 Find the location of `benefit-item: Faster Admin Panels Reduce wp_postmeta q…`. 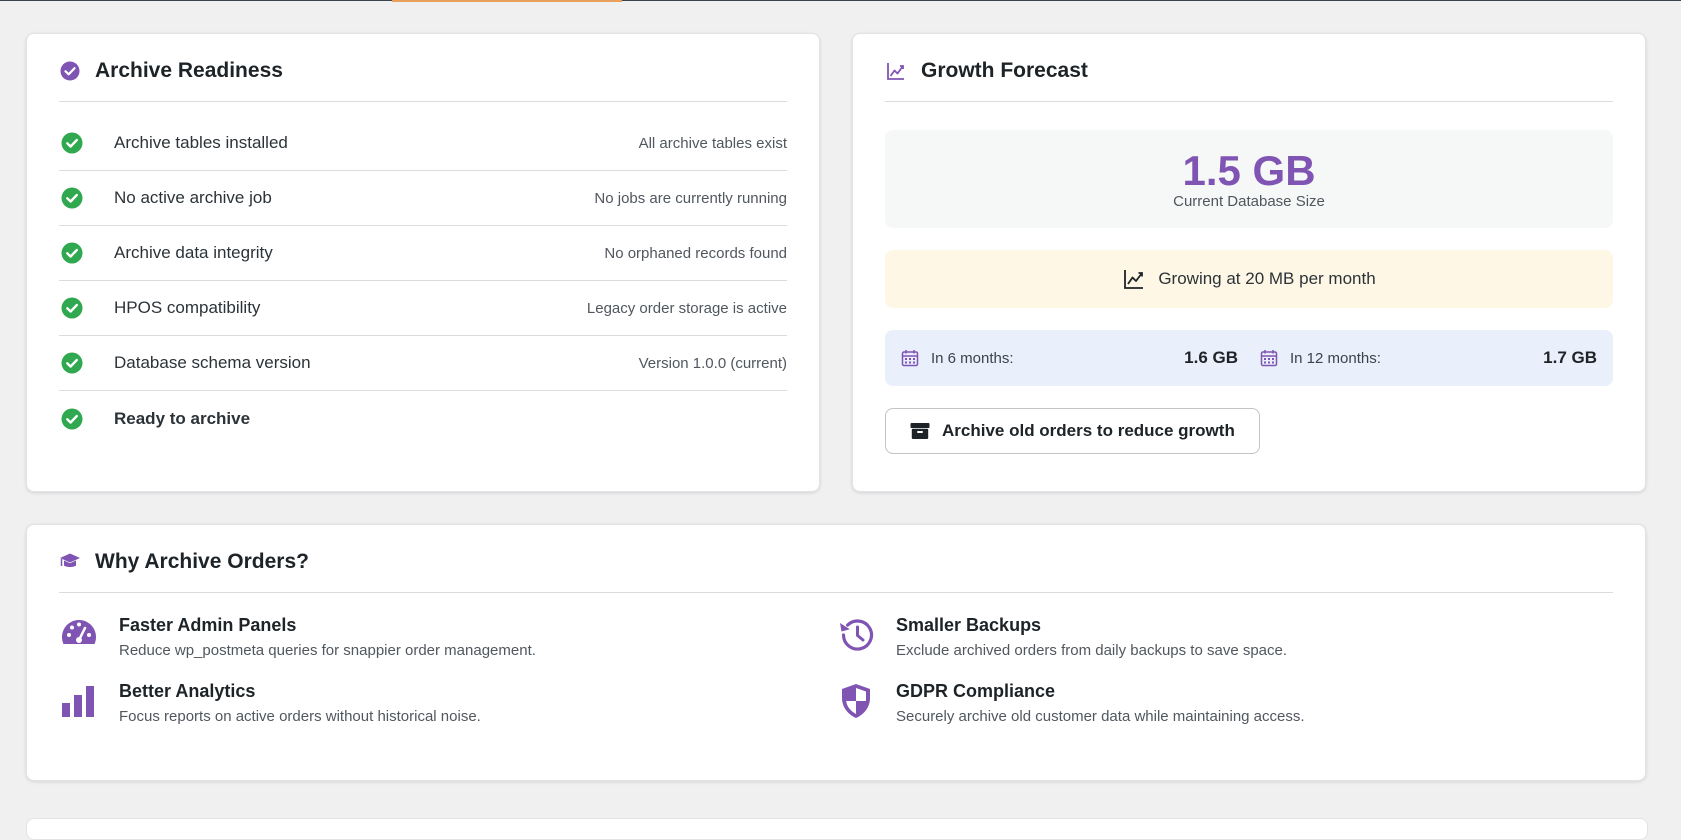

benefit-item: Faster Admin Panels Reduce wp_postmeta q… is located at coordinates (447, 637).